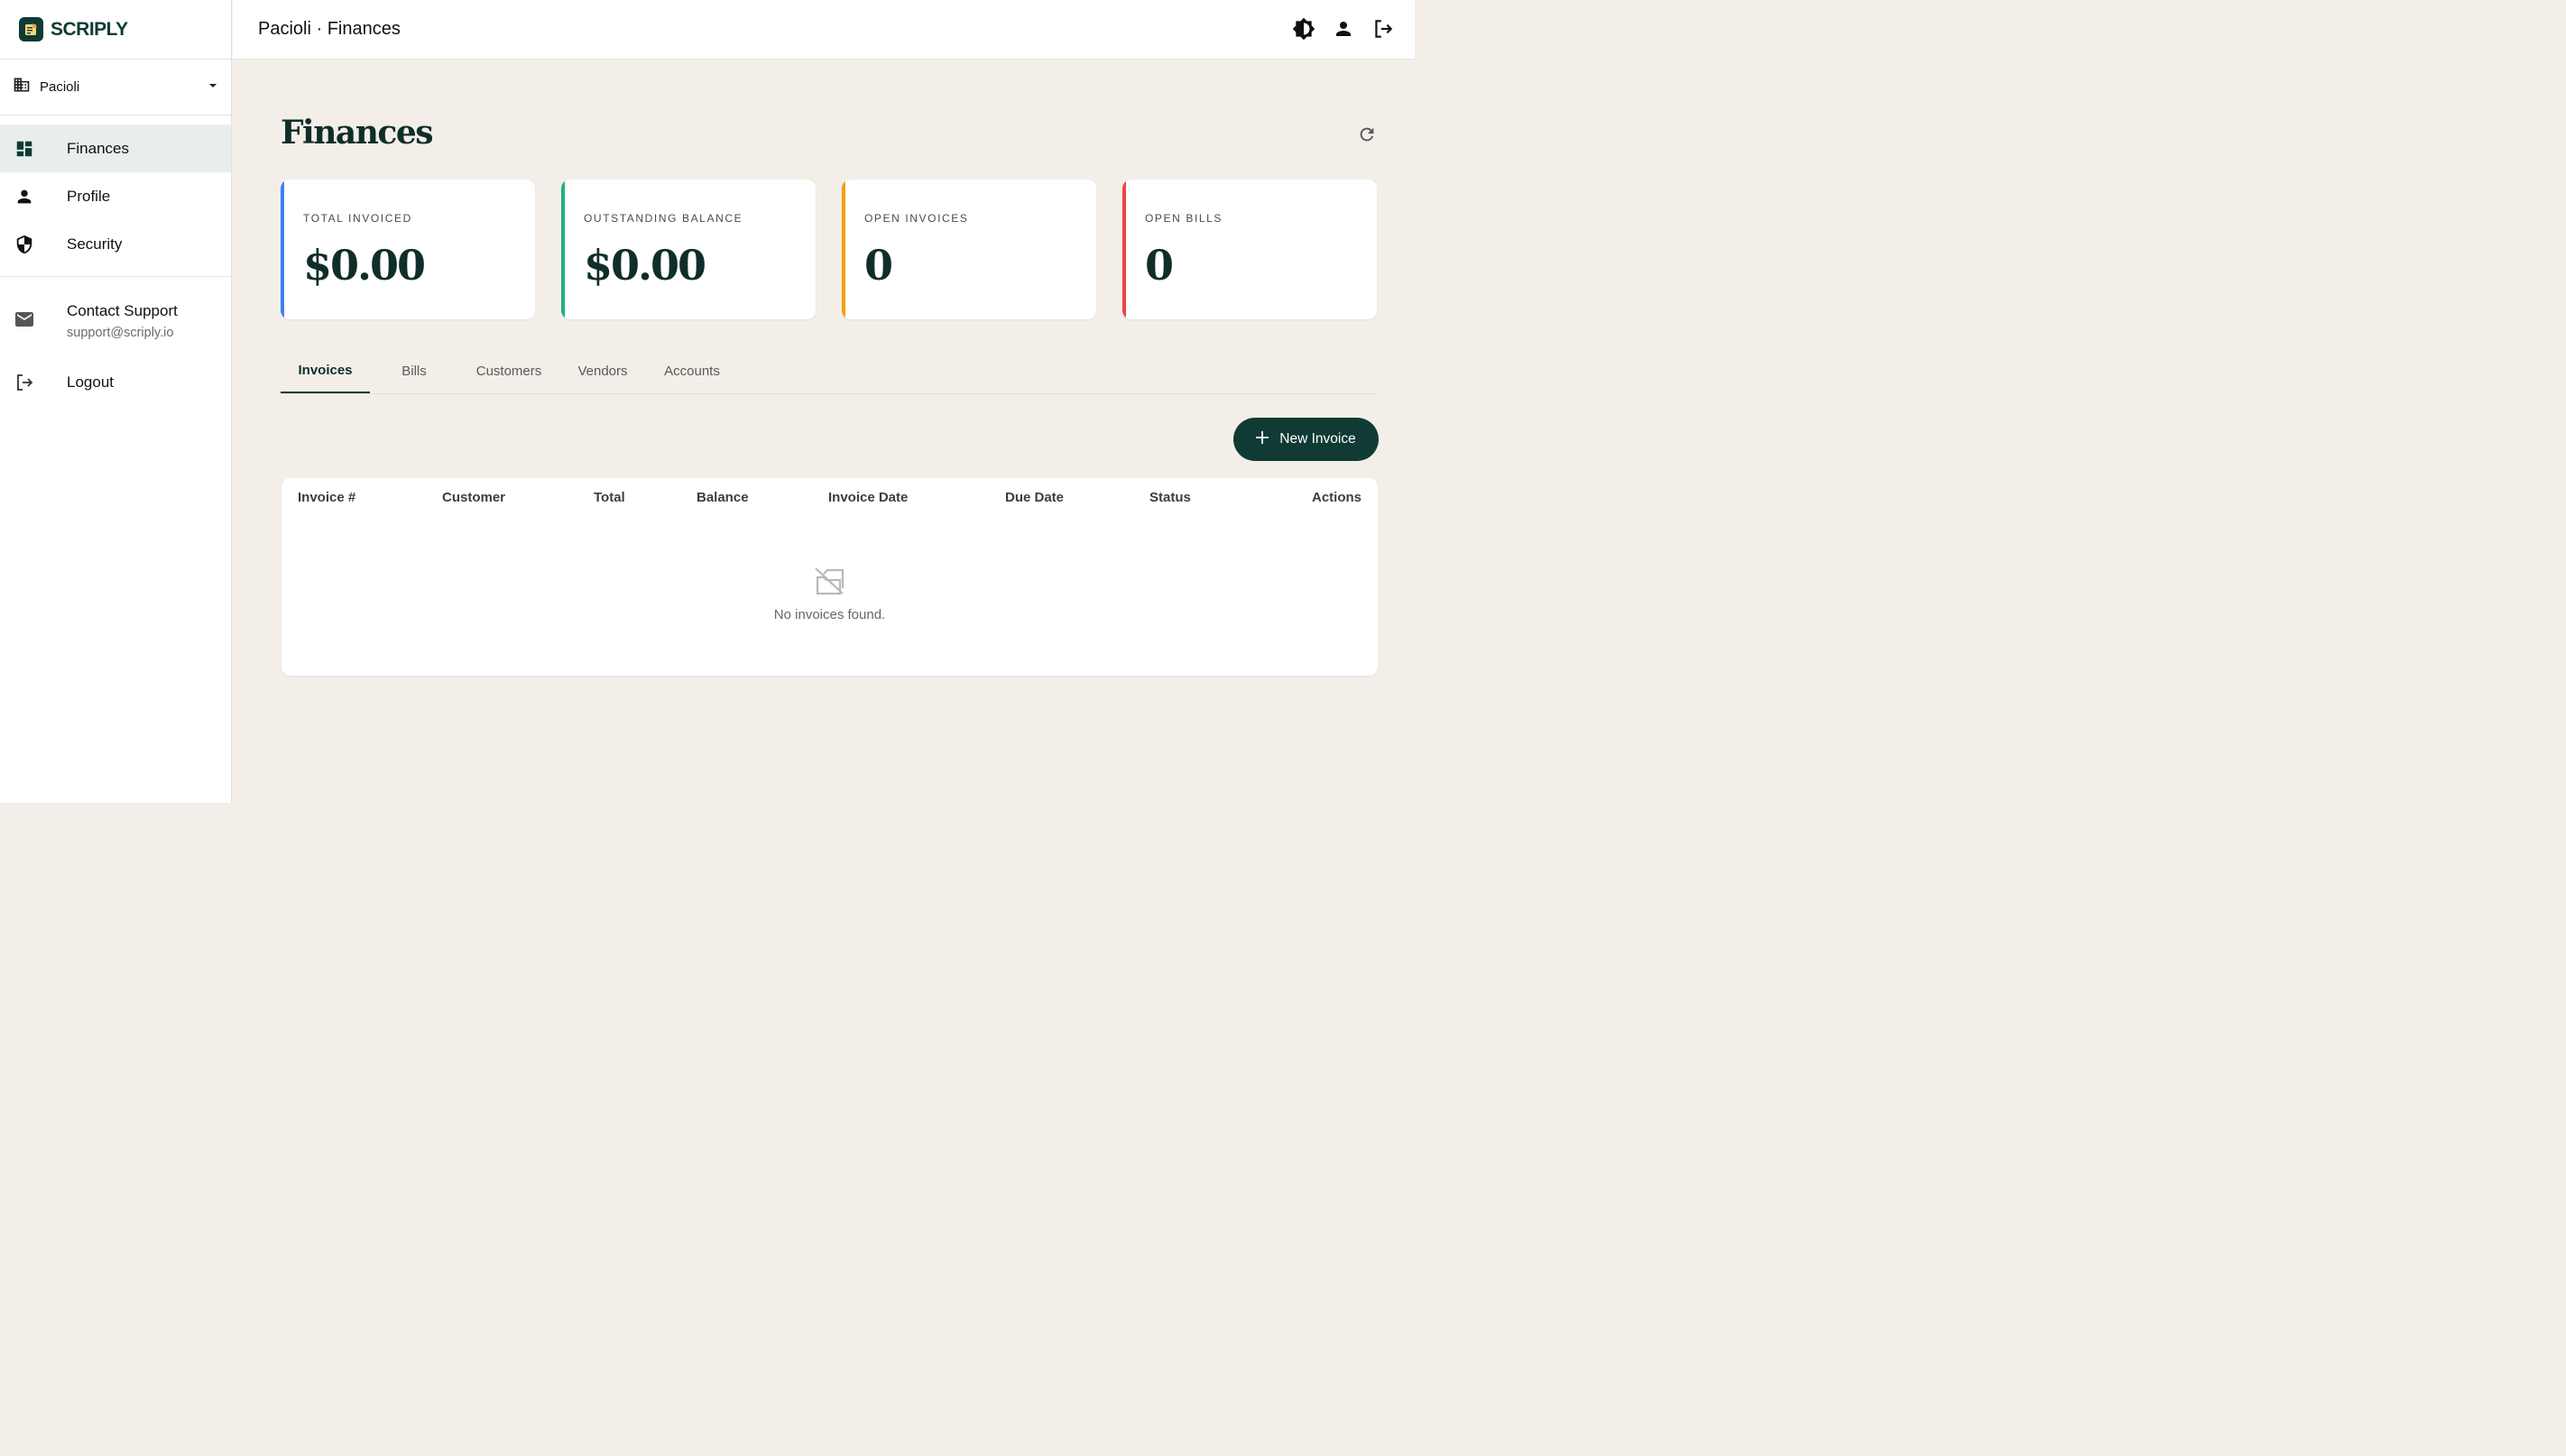 The image size is (2566, 1456). Describe the element at coordinates (1250, 249) in the screenshot. I see `stat-card-open-bills: OPEN BILLS 0` at that location.